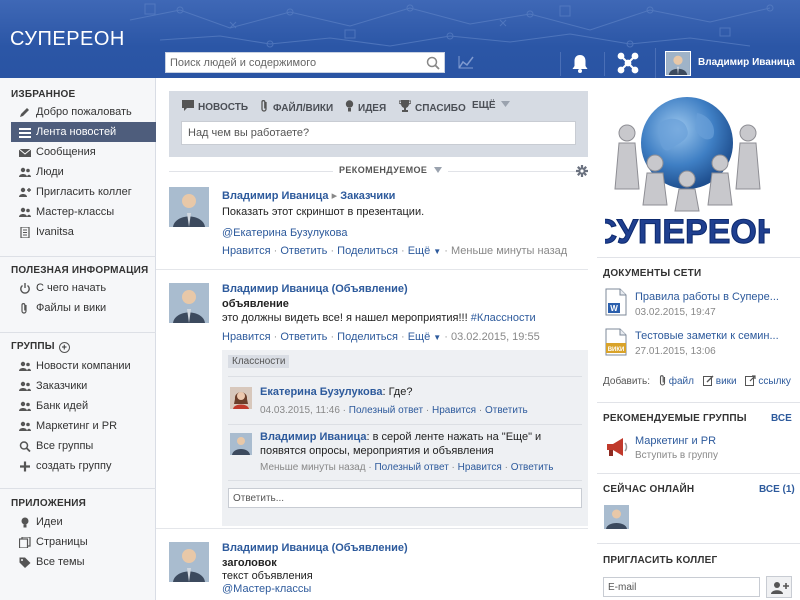 This screenshot has width=800, height=600. Describe the element at coordinates (726, 381) in the screenshot. I see `add-wiki-link: вики` at that location.